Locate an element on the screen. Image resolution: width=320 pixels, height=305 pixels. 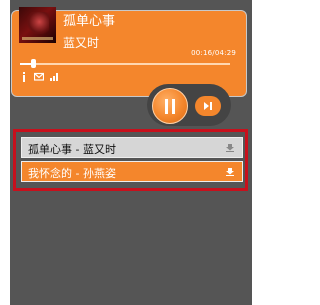
album-art is located at coordinates (37, 25).